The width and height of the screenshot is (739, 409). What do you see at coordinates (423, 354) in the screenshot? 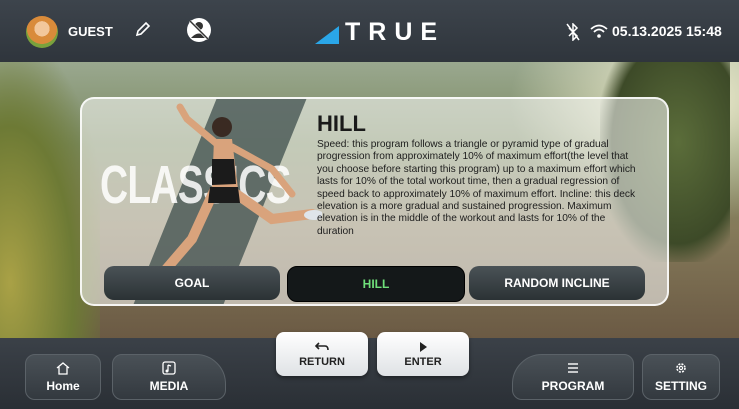
I see `enter-button: ENTER` at bounding box center [423, 354].